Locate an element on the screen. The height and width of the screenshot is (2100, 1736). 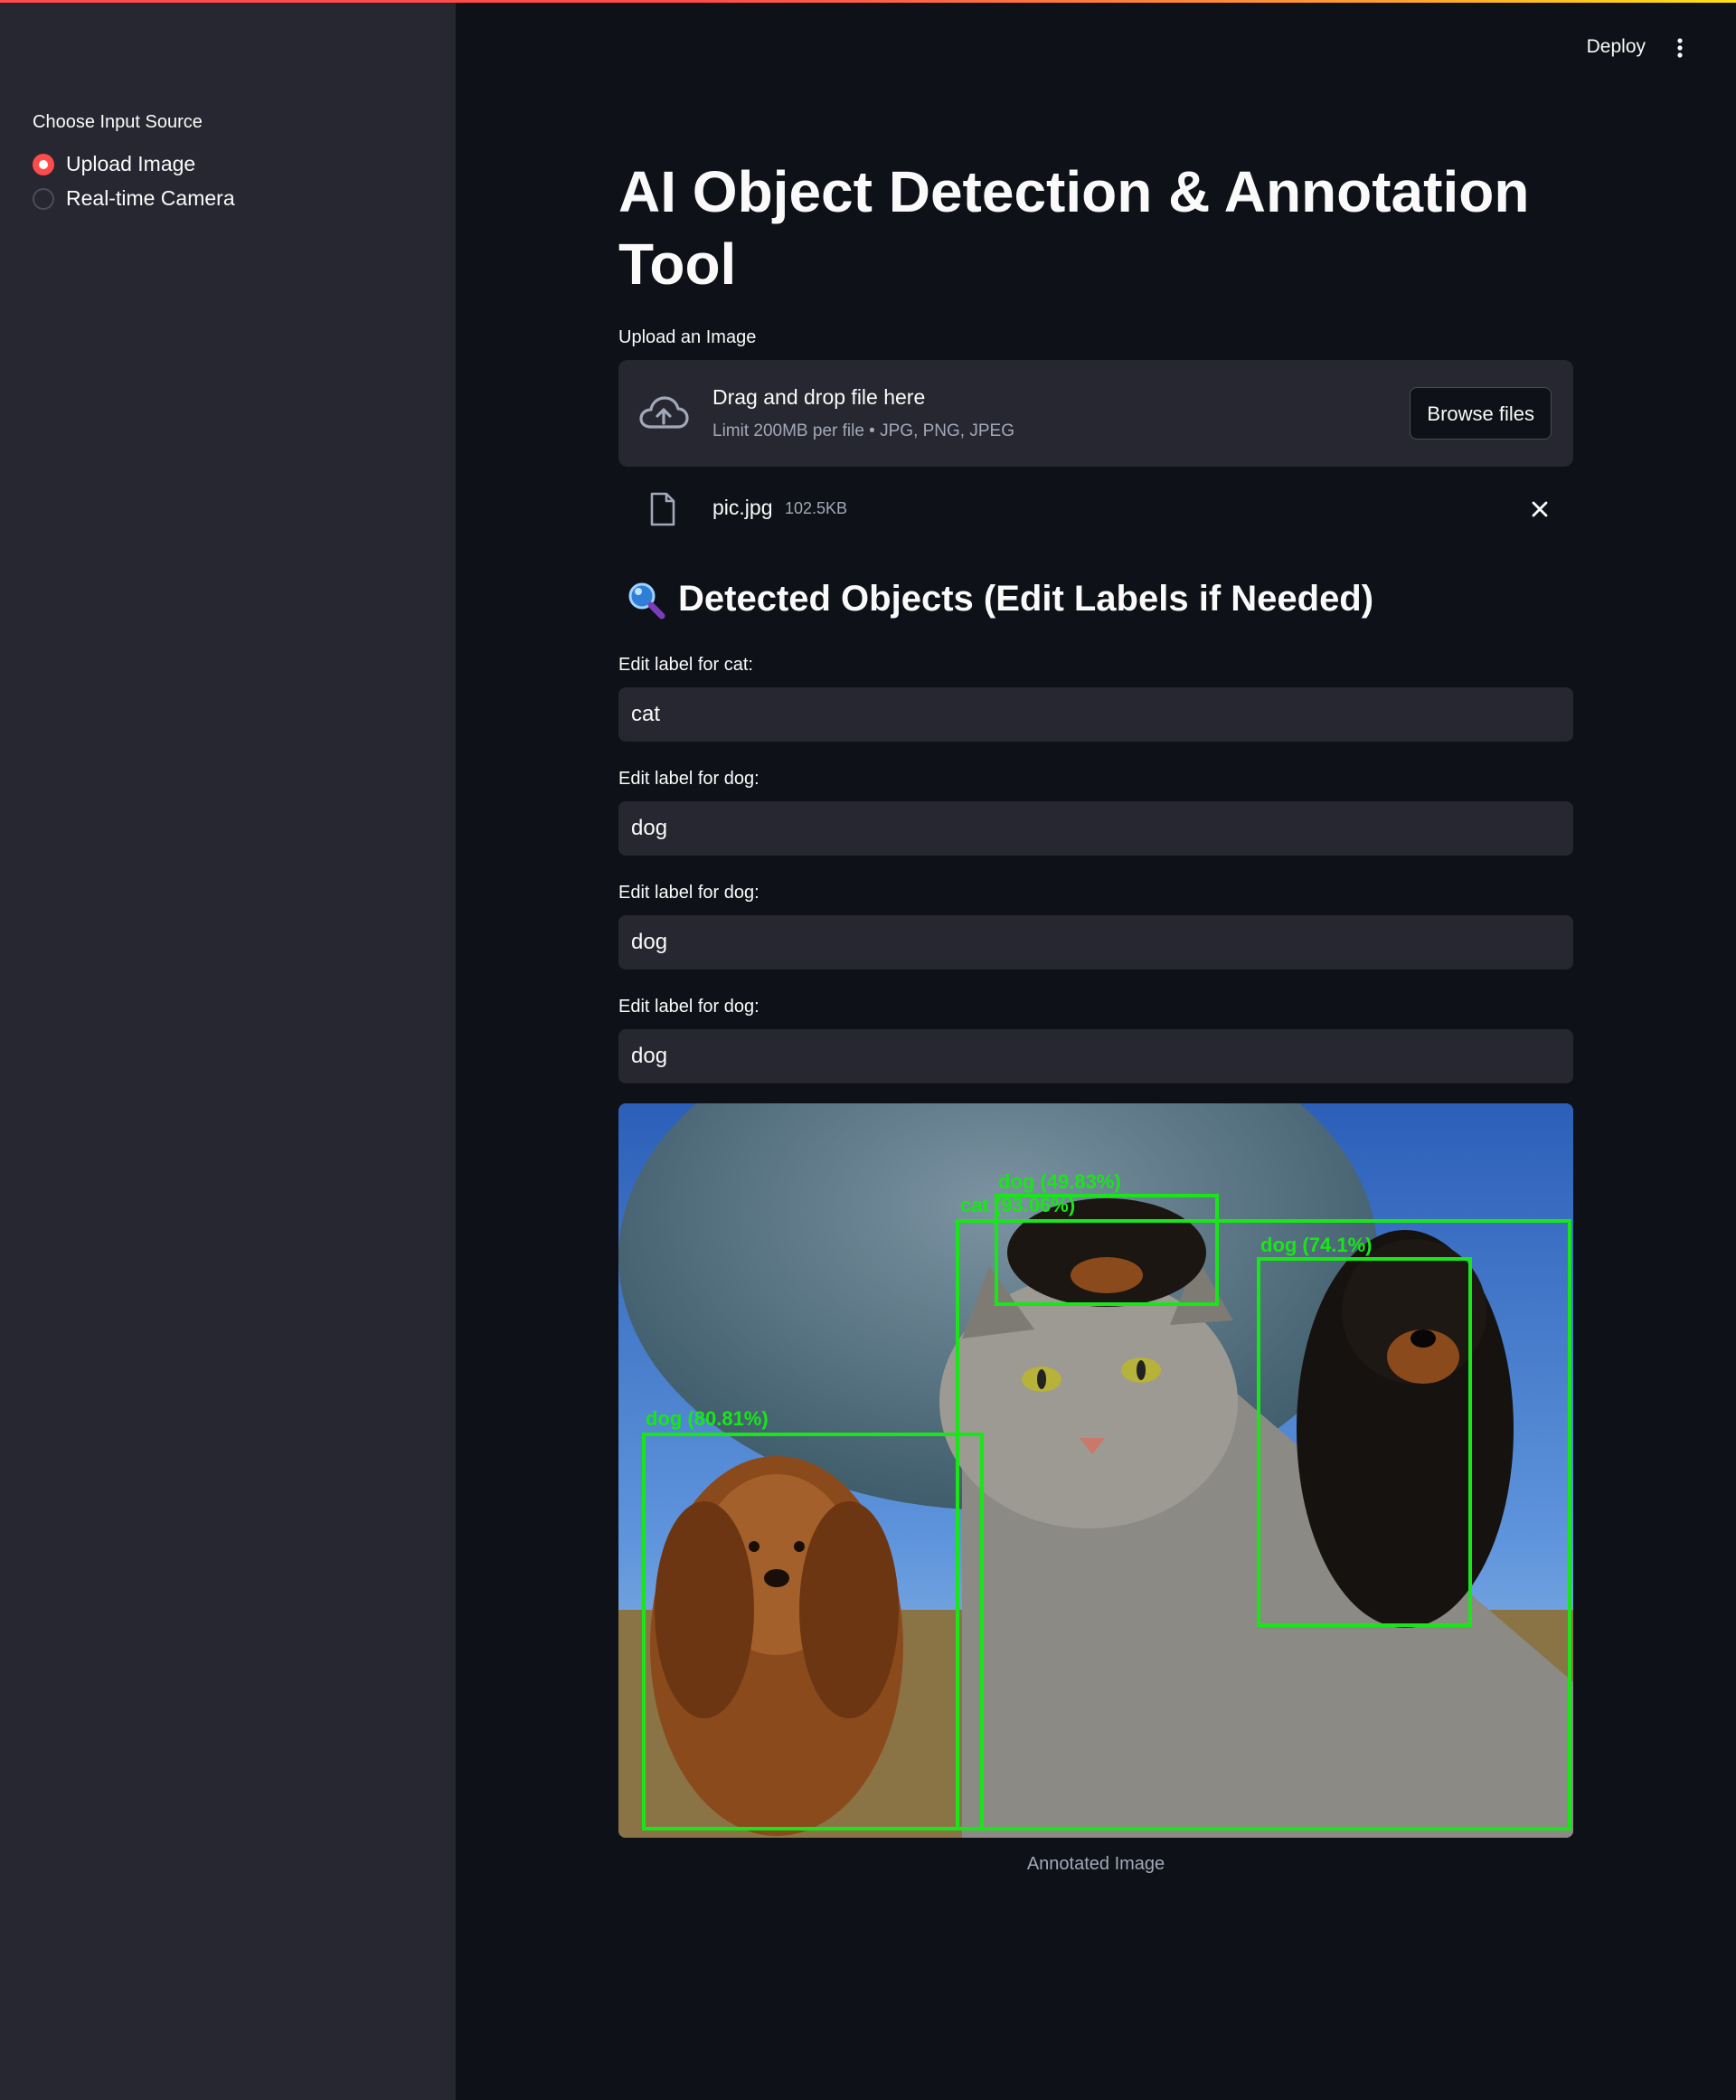
radio-upload-image: Upload Image is located at coordinates (114, 164).